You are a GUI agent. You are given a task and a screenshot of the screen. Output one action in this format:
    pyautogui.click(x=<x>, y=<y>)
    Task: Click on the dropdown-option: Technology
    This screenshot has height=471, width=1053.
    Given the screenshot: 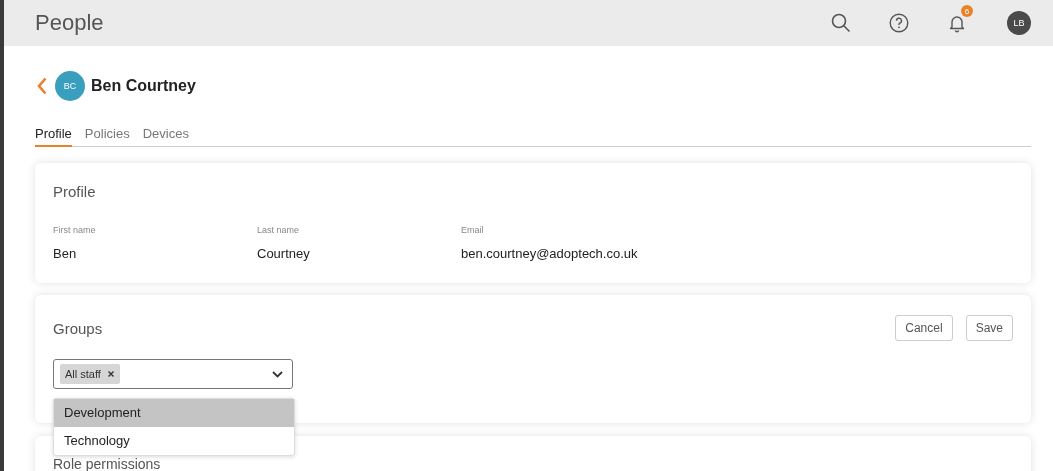 What is the action you would take?
    pyautogui.click(x=174, y=441)
    